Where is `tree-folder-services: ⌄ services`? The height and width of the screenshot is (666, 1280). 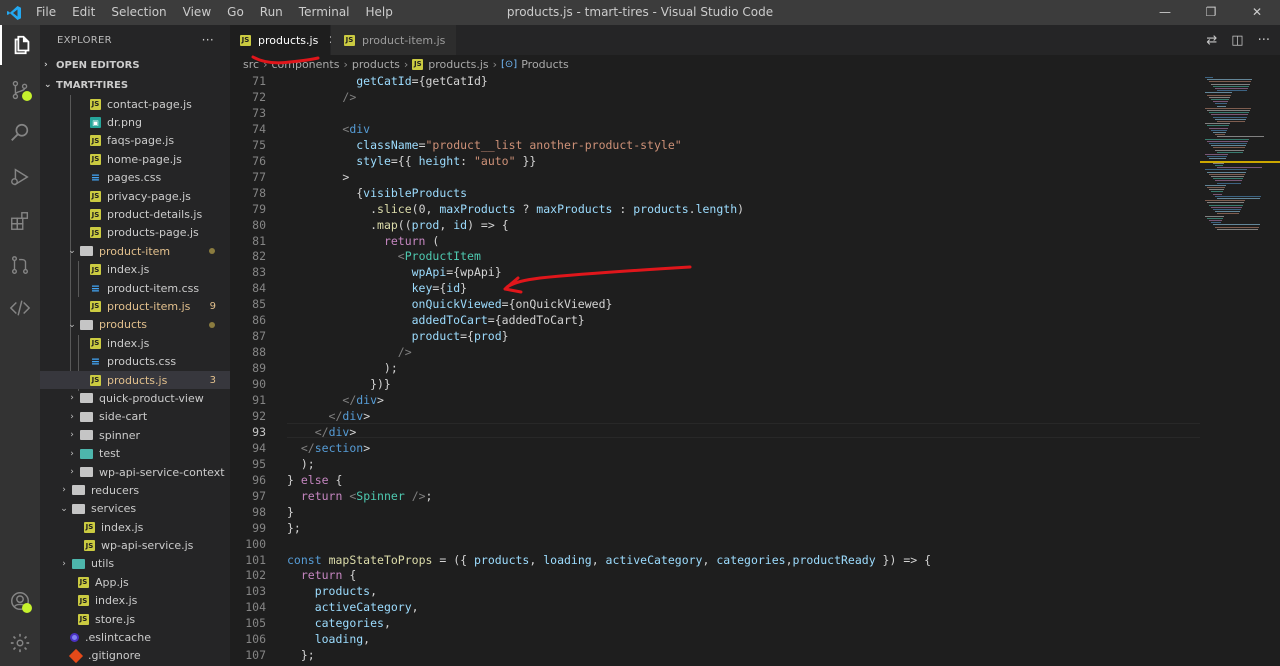 tree-folder-services: ⌄ services is located at coordinates (135, 509).